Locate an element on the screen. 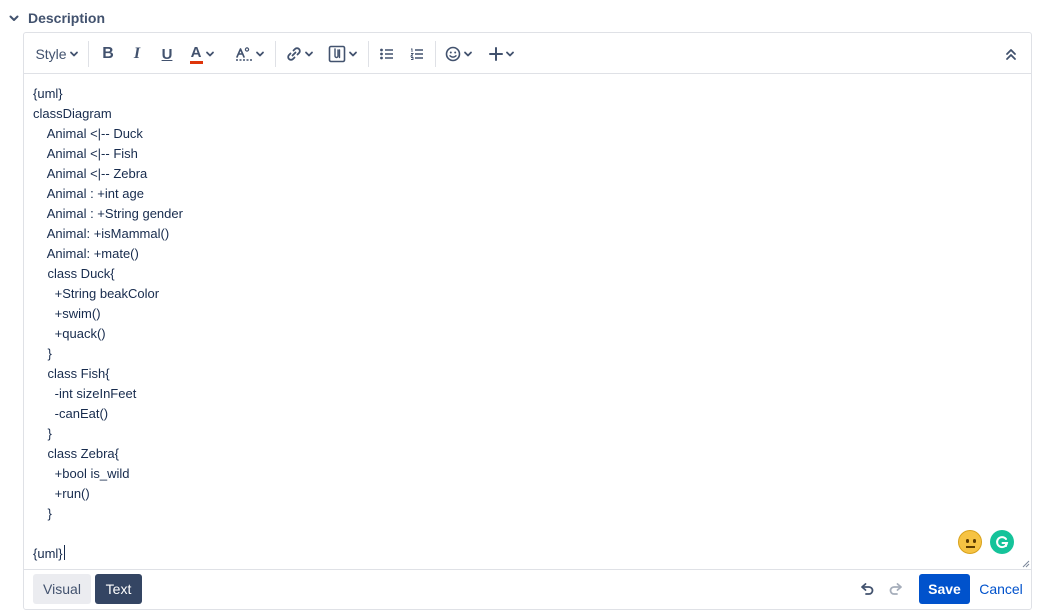  italic-icon: I is located at coordinates (137, 53).